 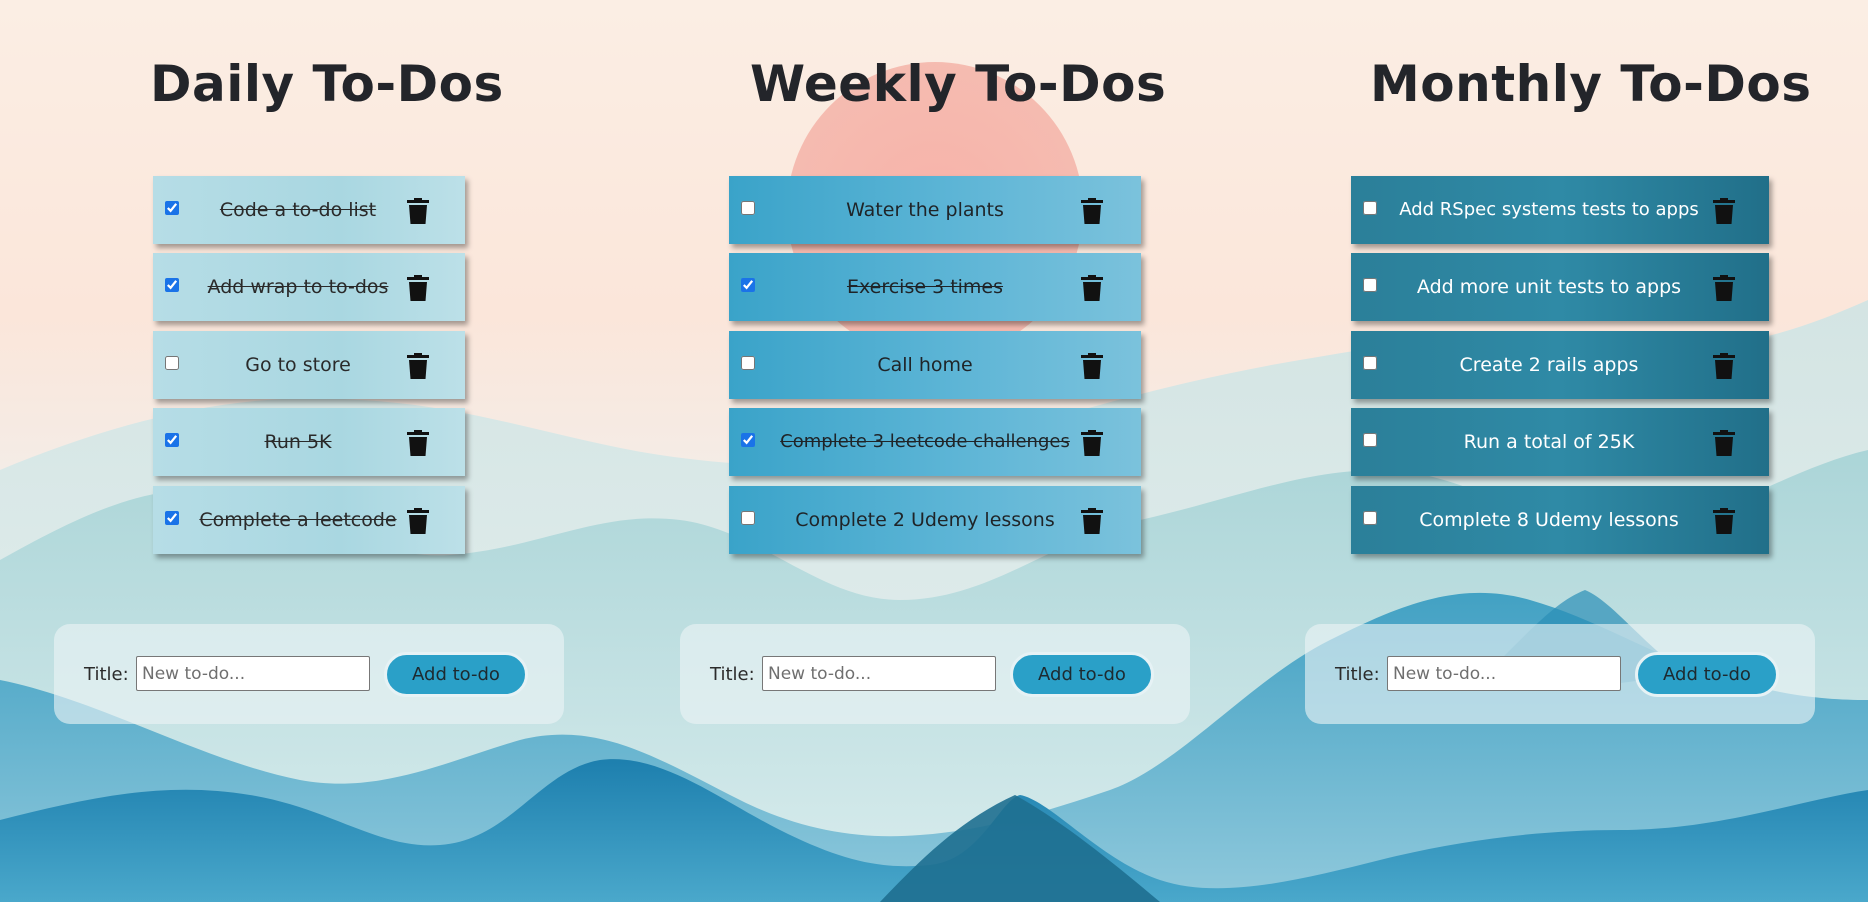 I want to click on todo-item: Add wrap to to-dos, so click(x=309, y=287).